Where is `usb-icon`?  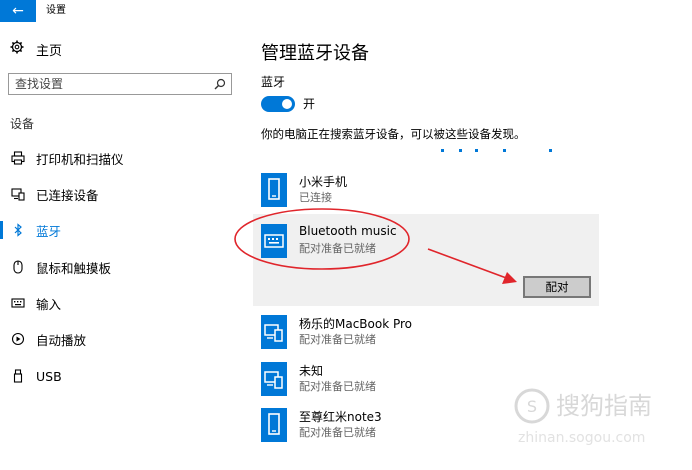 usb-icon is located at coordinates (18, 376).